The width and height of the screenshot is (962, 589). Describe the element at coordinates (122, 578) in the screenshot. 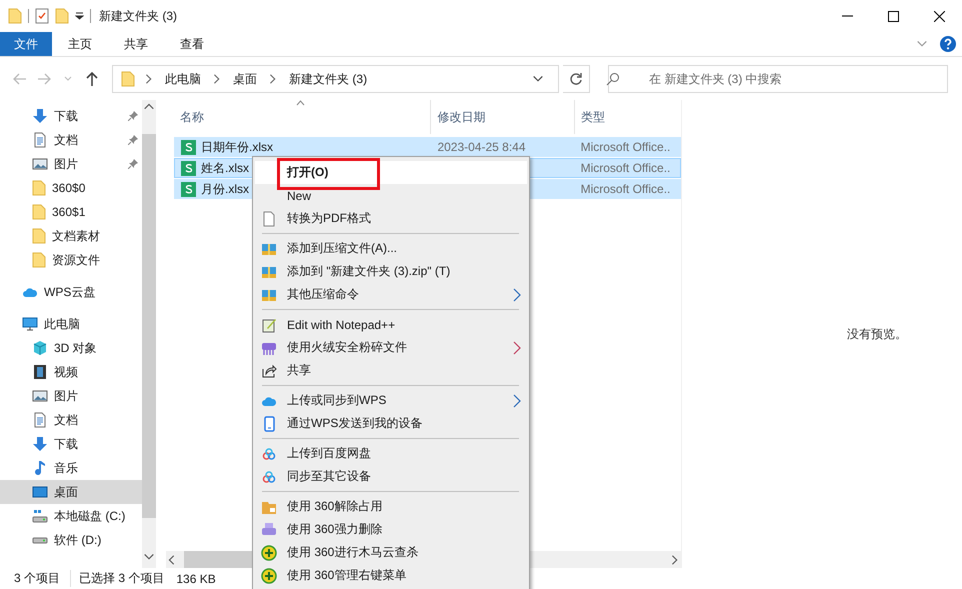

I see `selection-count: 已选择 3 个项目` at that location.